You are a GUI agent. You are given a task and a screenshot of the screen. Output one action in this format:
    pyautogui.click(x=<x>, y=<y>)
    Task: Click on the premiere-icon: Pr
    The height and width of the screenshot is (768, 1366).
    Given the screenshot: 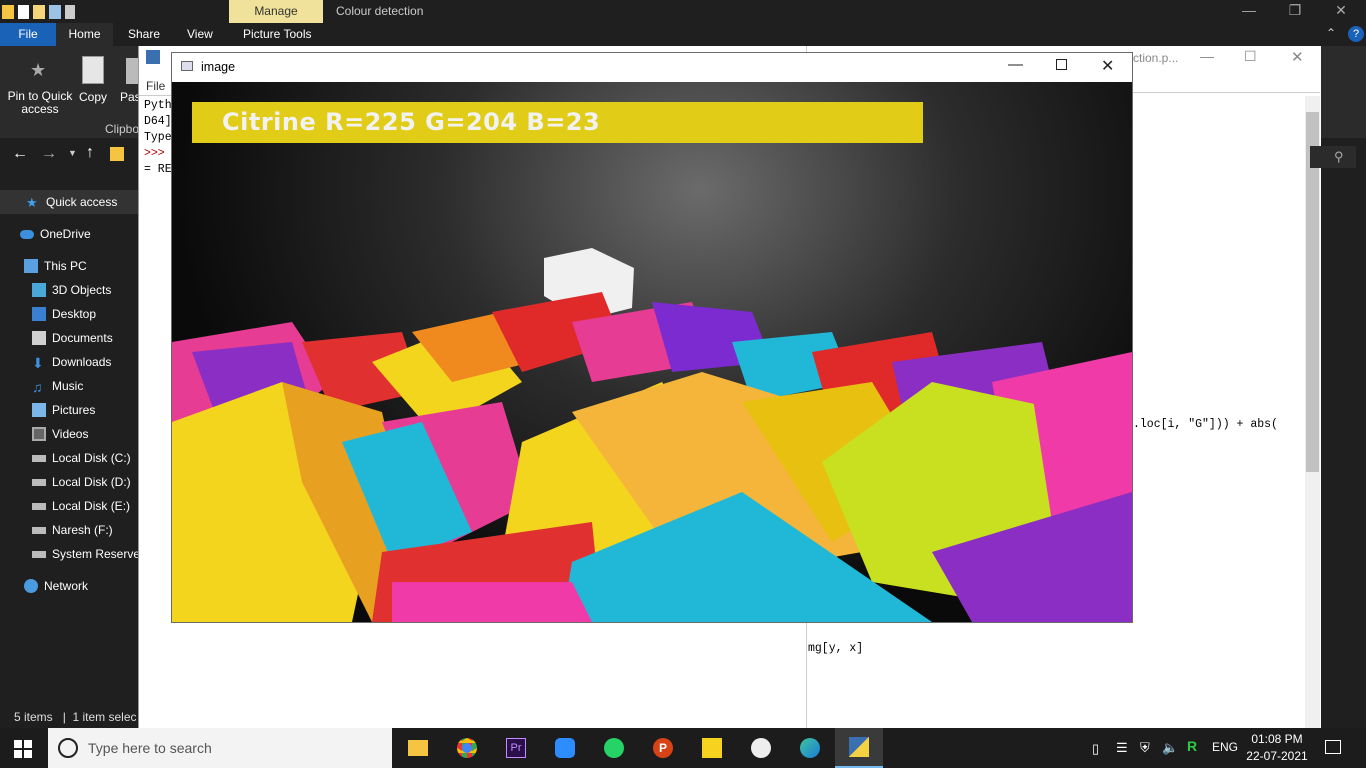 What is the action you would take?
    pyautogui.click(x=516, y=748)
    